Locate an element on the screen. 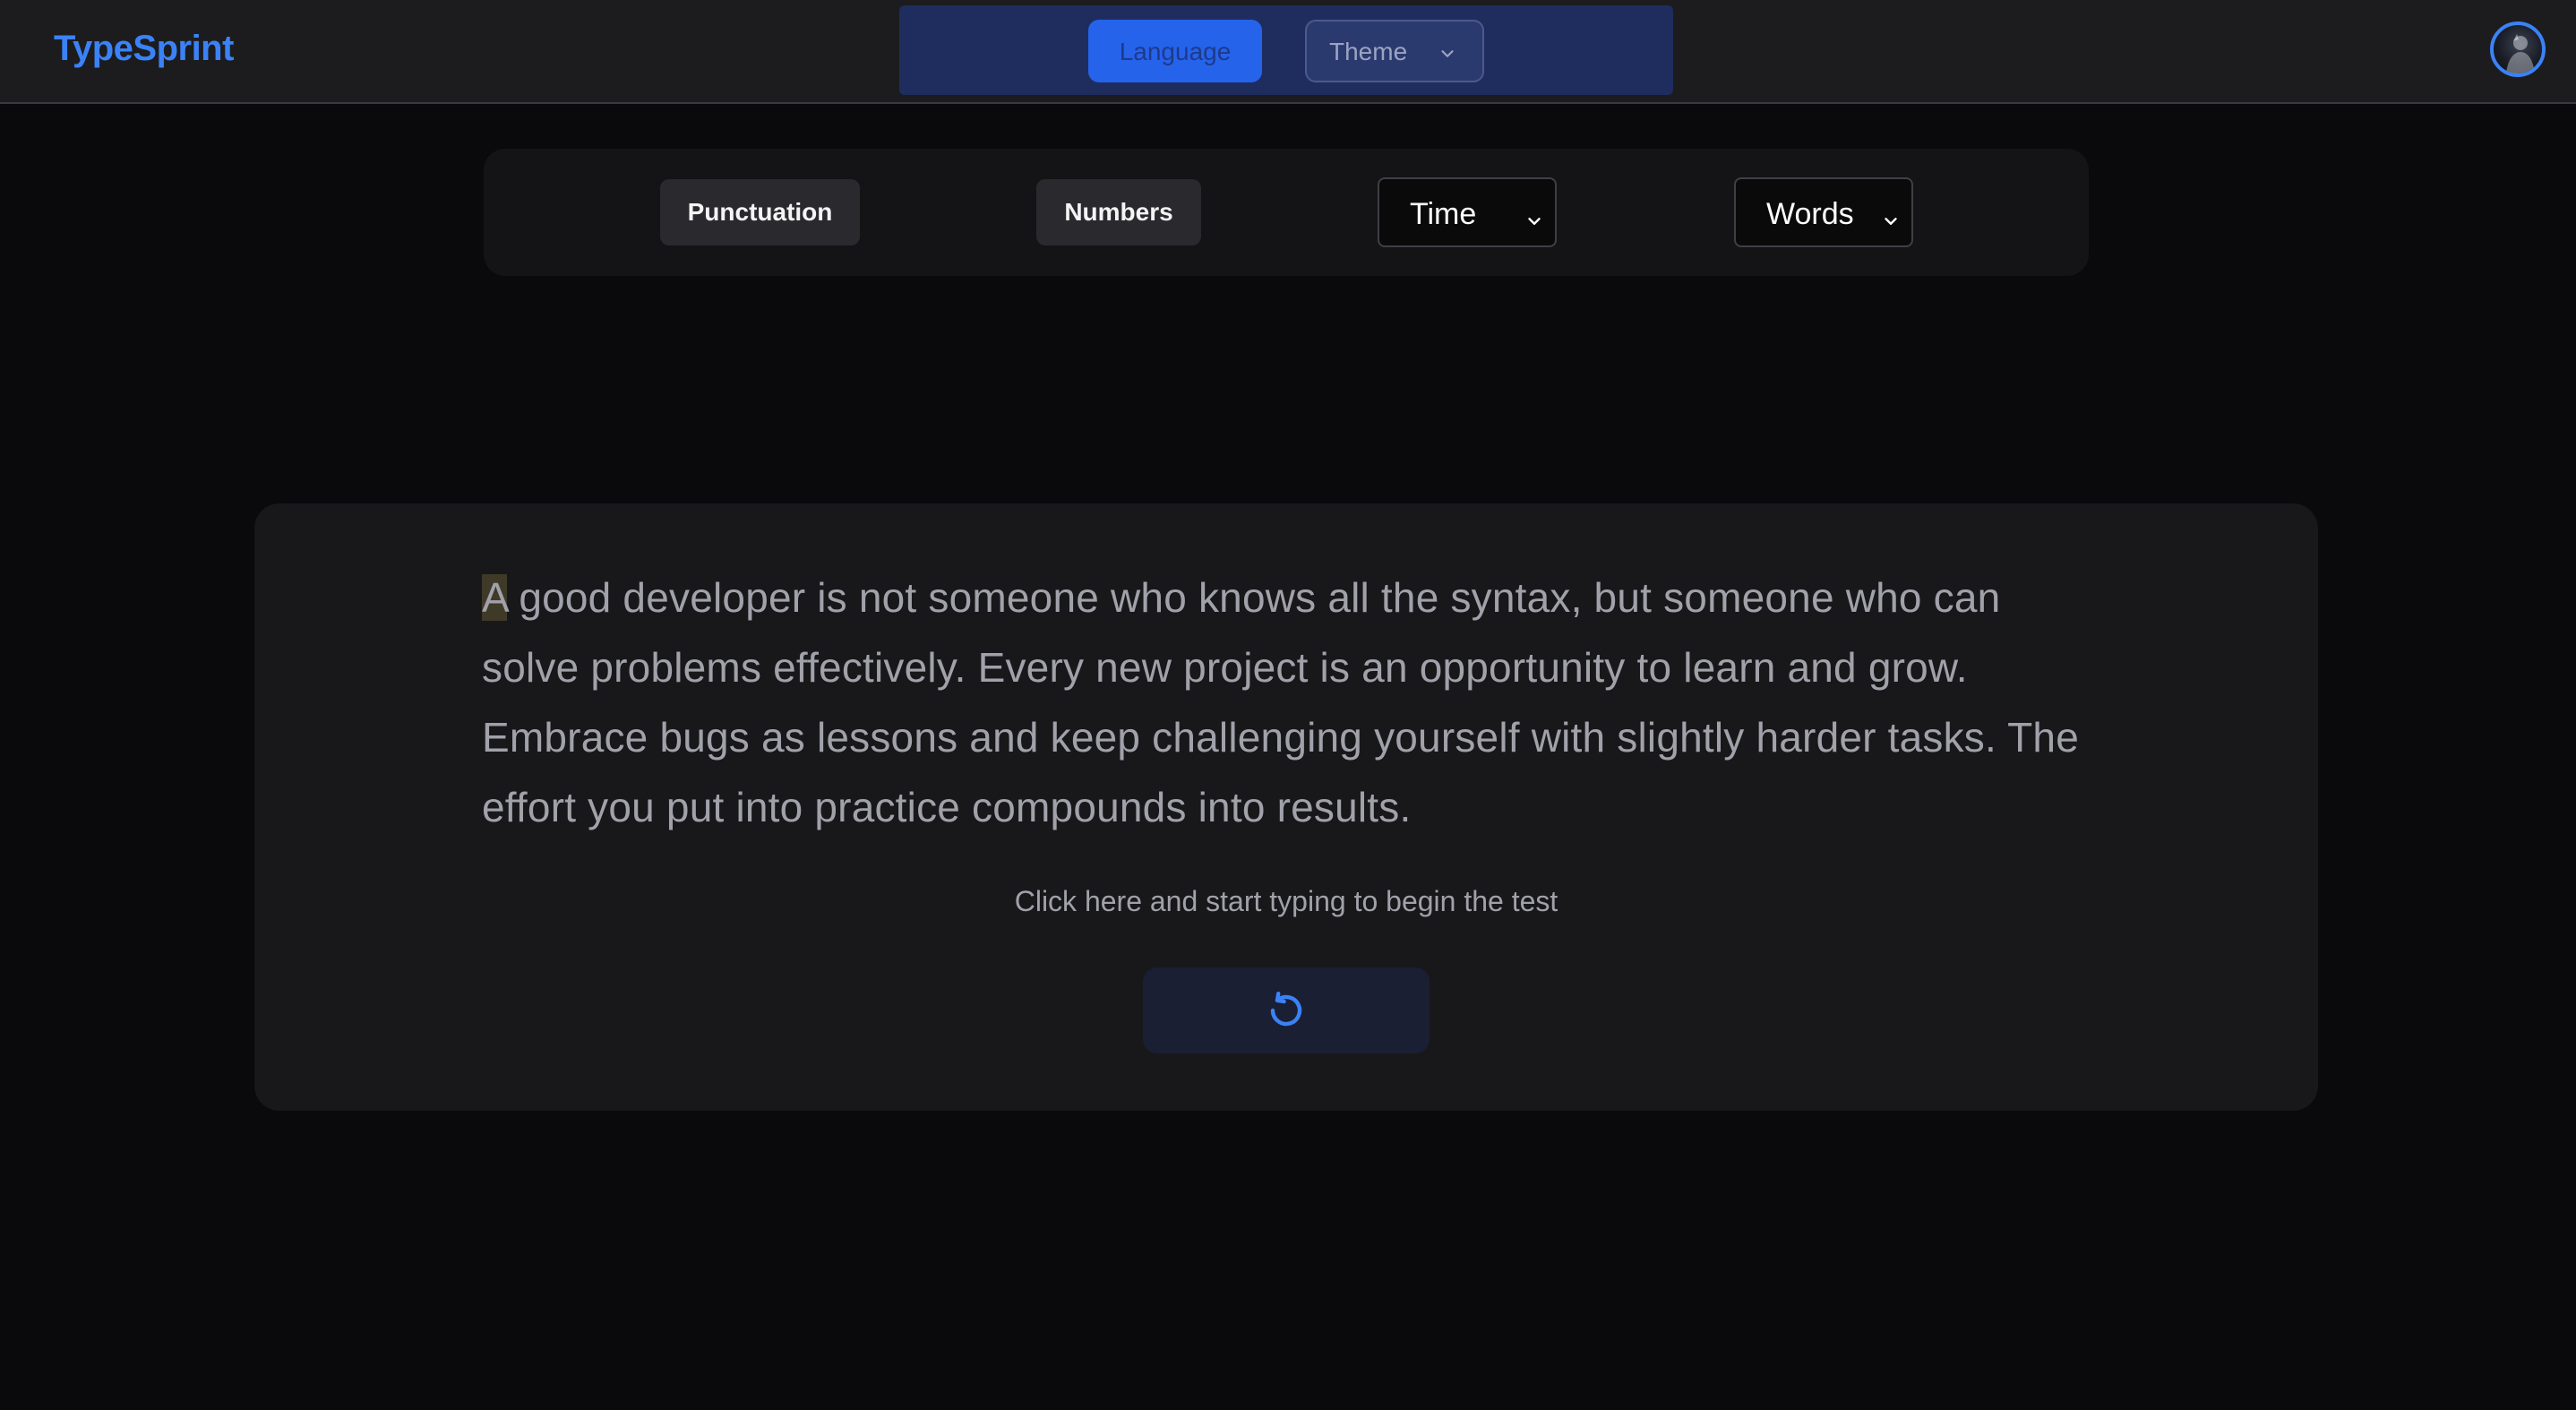 This screenshot has width=2576, height=1410. numbers-toggle: Numbers is located at coordinates (1118, 212).